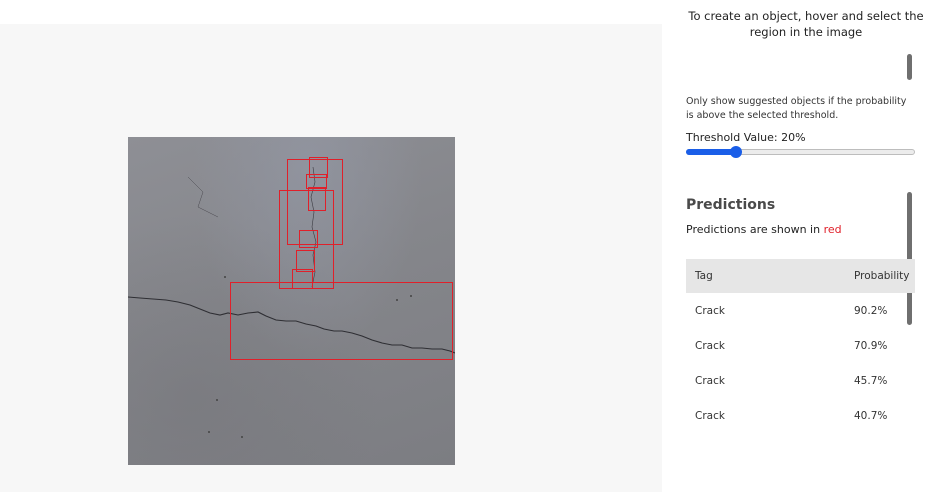 The image size is (945, 492). I want to click on top-scrollbar-thumb, so click(909, 67).